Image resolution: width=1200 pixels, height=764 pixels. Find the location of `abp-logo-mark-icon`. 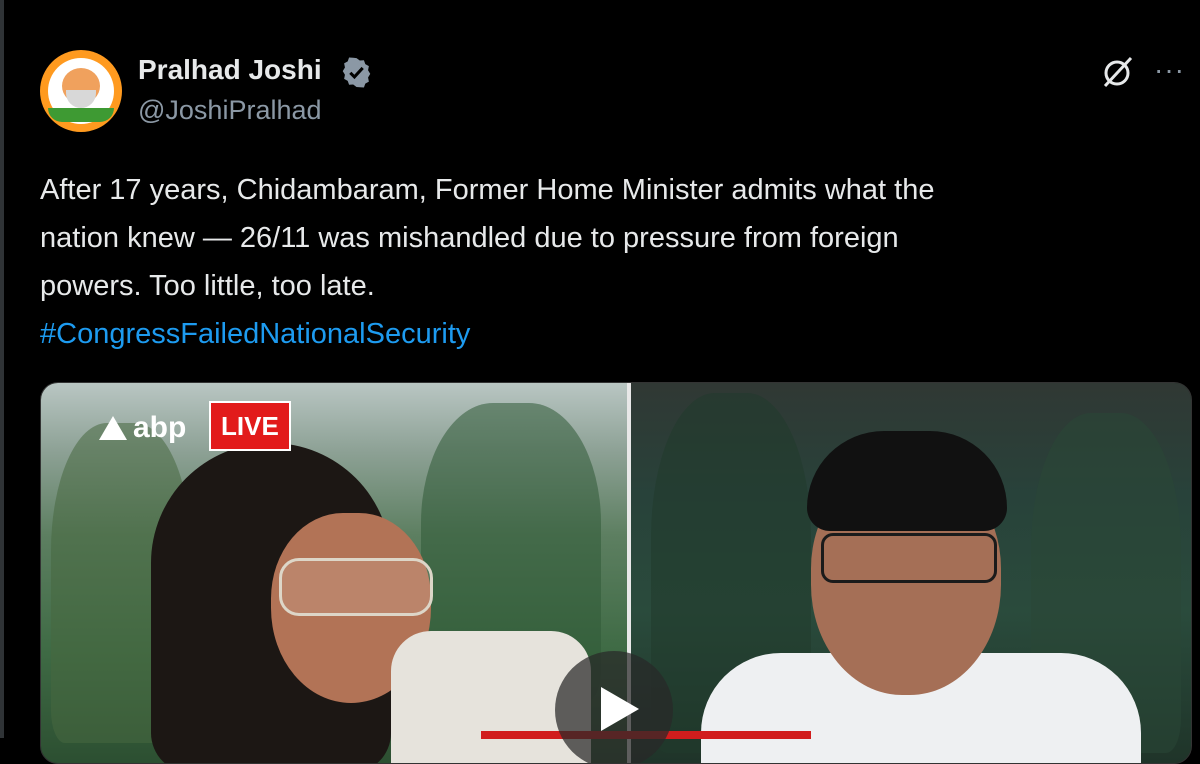

abp-logo-mark-icon is located at coordinates (113, 428).